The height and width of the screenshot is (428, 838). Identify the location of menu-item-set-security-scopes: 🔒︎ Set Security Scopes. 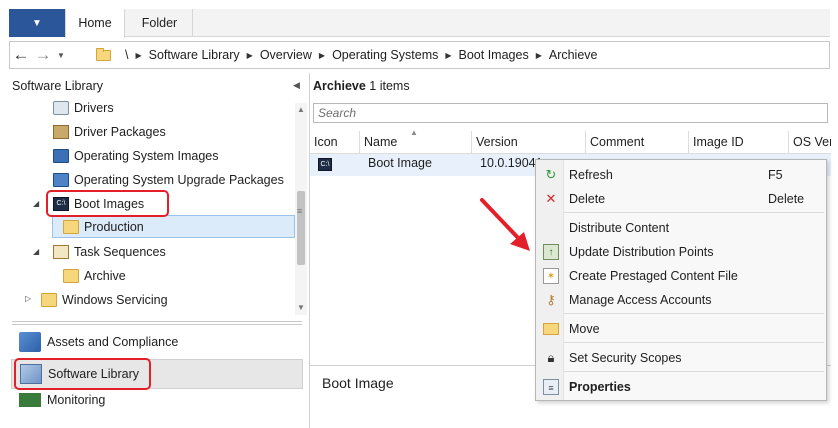
(681, 358).